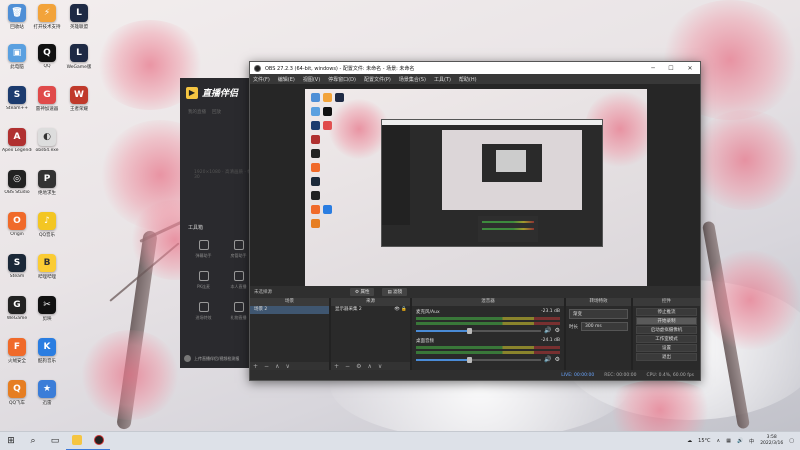  I want to click on menu-view: 视图(V), so click(311, 79).